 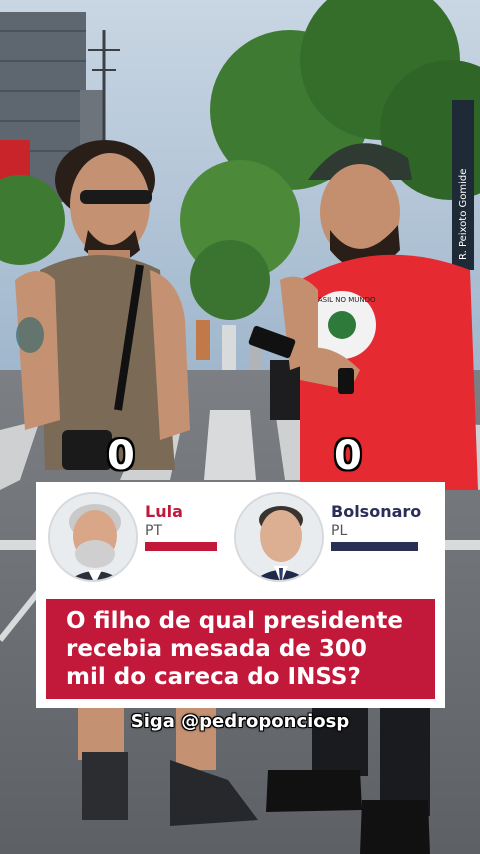 What do you see at coordinates (339, 531) in the screenshot?
I see `candidate-party-bolsonaro: PL` at bounding box center [339, 531].